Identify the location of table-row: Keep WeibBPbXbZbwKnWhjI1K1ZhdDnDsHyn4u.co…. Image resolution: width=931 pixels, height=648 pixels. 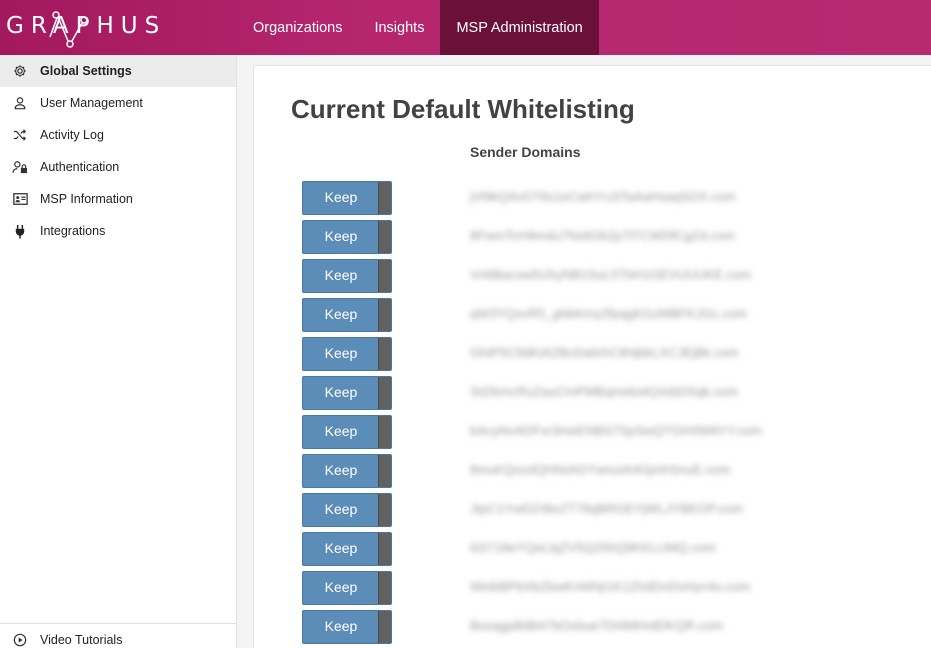
(592, 588).